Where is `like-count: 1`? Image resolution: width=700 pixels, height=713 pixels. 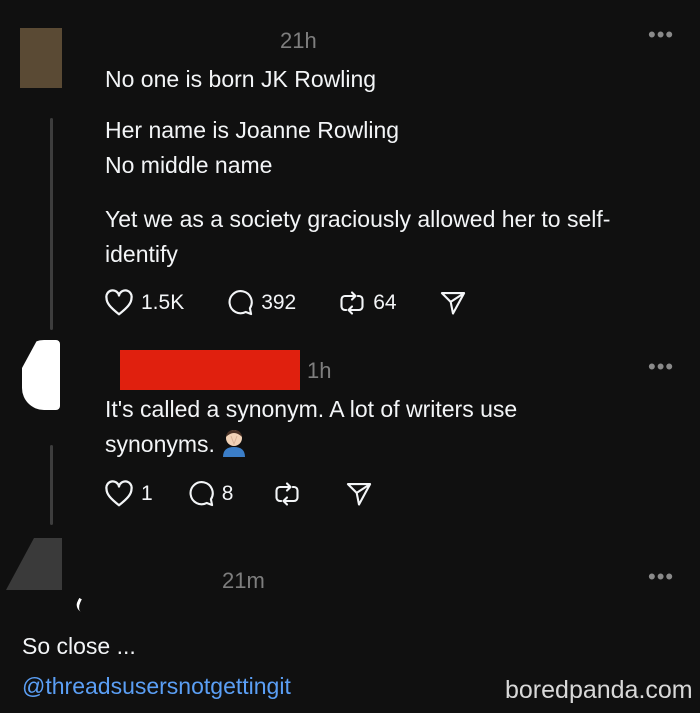
like-count: 1 is located at coordinates (147, 493).